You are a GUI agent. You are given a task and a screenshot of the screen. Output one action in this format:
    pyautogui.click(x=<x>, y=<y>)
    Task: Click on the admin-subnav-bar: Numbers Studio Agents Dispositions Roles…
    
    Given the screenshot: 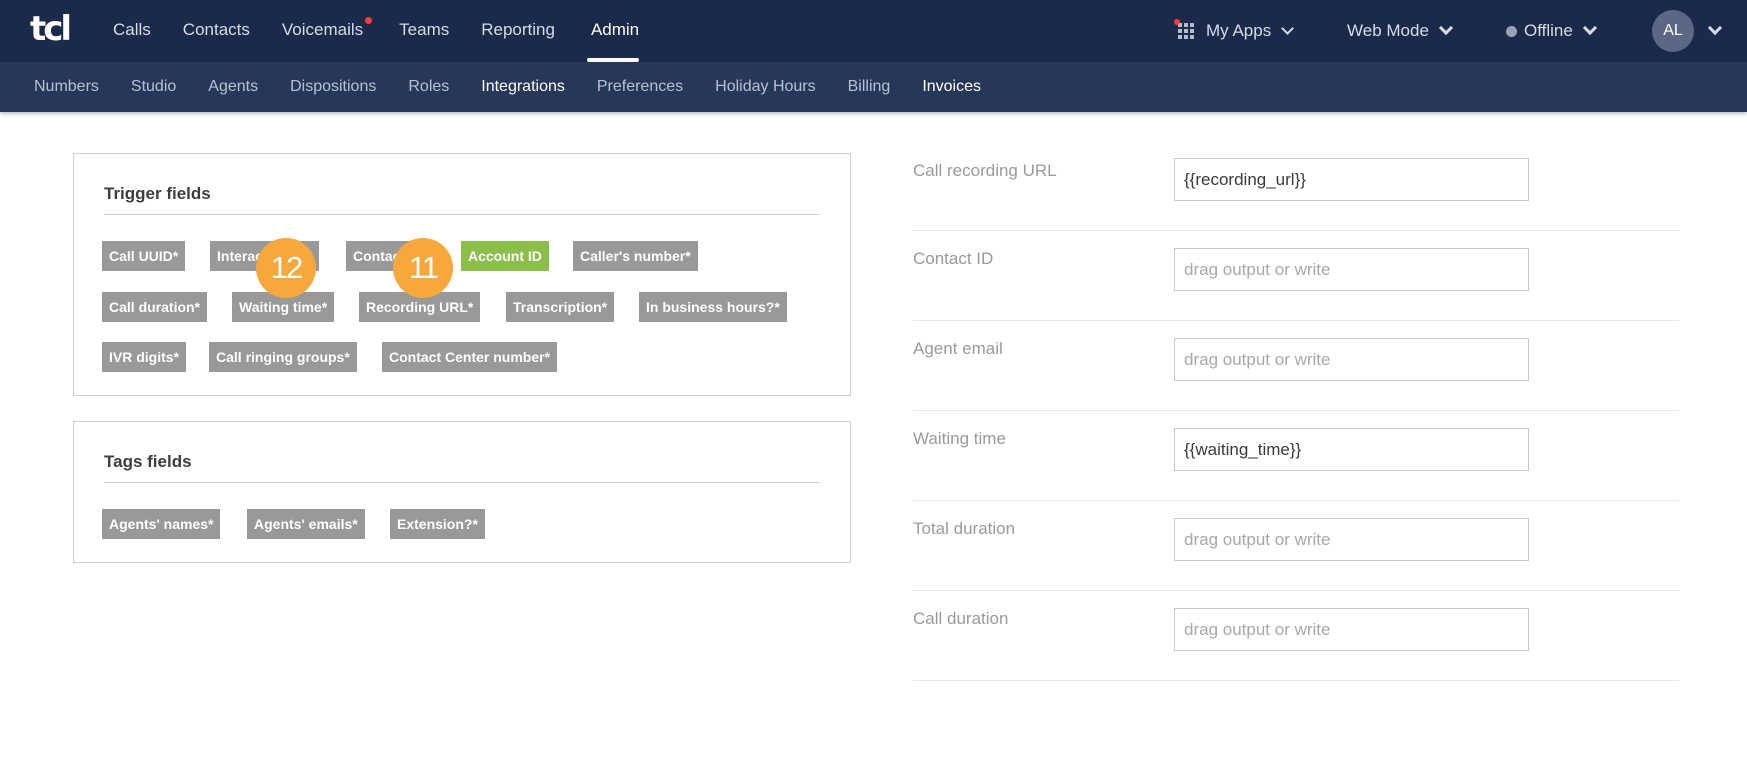 What is the action you would take?
    pyautogui.click(x=873, y=87)
    